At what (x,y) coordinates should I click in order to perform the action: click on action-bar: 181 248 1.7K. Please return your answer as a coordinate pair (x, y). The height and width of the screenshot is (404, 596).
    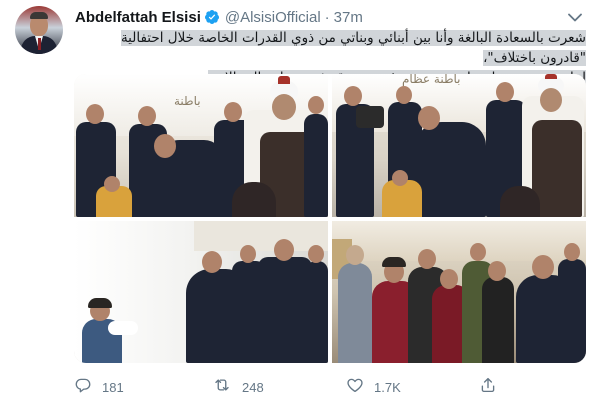
    Looking at the image, I should click on (330, 387).